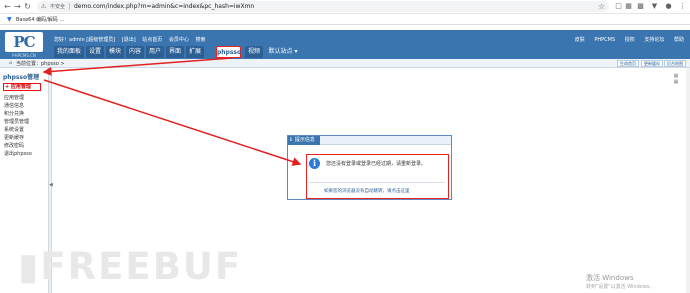  I want to click on user-info-bar: 您好！admin [超级管理员] [退出] 站点首页 会员中心 搜索, so click(132, 39).